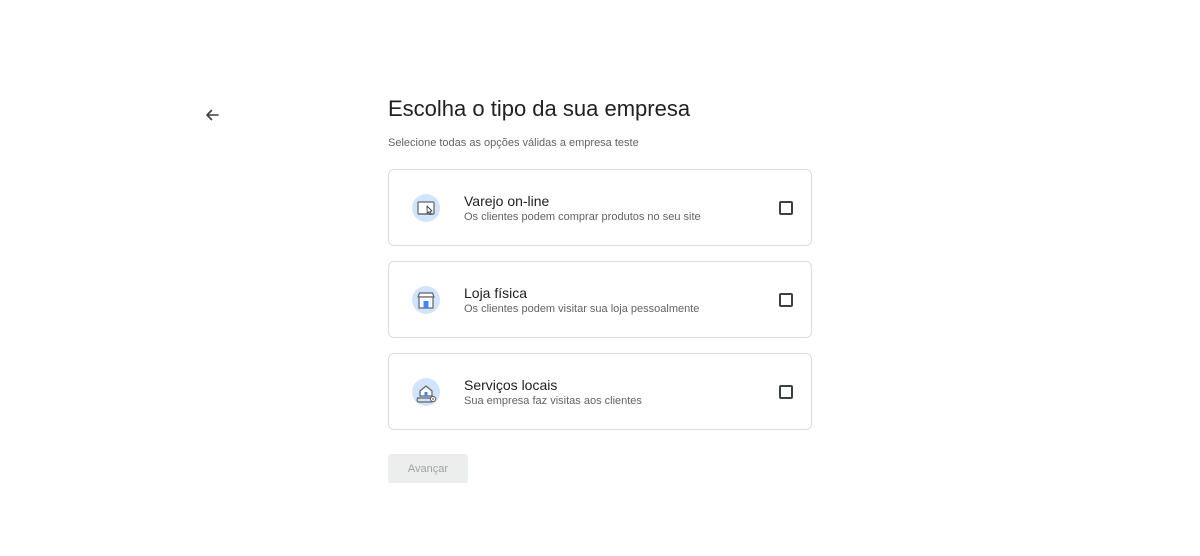 This screenshot has height=556, width=1200. I want to click on next-button: Avançar, so click(428, 468).